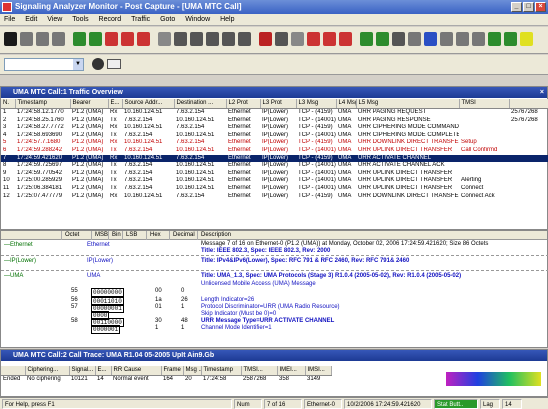 The image size is (548, 409). What do you see at coordinates (281, 39) in the screenshot?
I see `print-icon` at bounding box center [281, 39].